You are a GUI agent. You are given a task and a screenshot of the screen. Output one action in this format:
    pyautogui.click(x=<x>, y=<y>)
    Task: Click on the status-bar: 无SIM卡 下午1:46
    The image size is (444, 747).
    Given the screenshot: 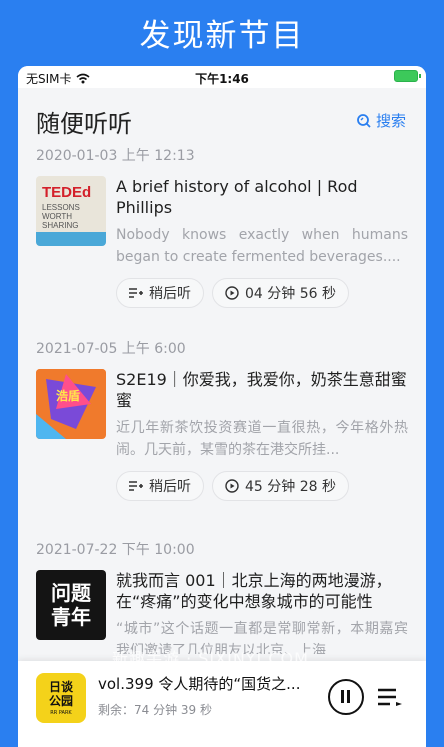 What is the action you would take?
    pyautogui.click(x=222, y=77)
    